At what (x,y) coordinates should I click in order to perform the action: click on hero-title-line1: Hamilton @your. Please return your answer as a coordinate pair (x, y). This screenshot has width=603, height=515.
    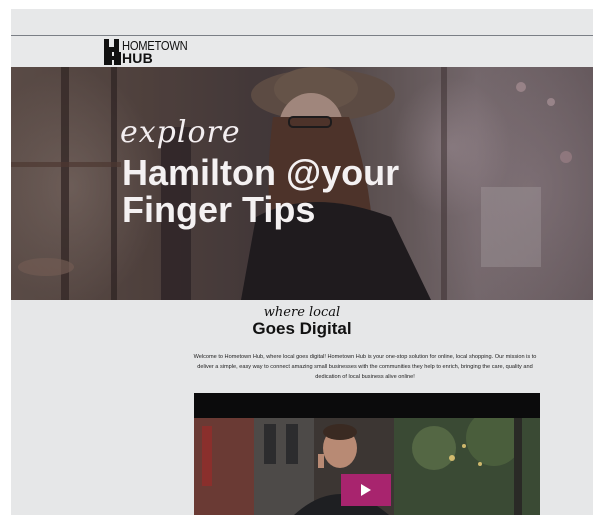
    Looking at the image, I should click on (261, 172).